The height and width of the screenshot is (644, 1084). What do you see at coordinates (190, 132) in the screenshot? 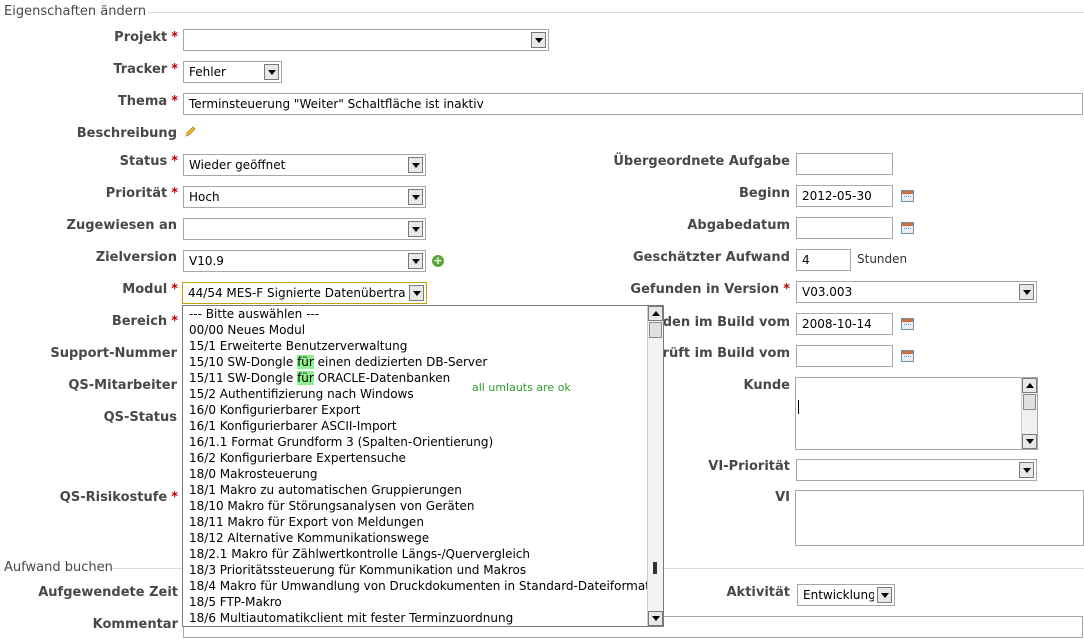
I see `pencil-icon` at bounding box center [190, 132].